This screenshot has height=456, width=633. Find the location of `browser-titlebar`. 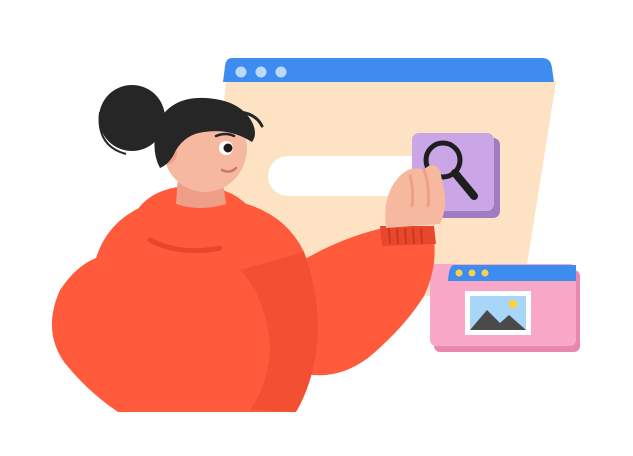

browser-titlebar is located at coordinates (388, 70).